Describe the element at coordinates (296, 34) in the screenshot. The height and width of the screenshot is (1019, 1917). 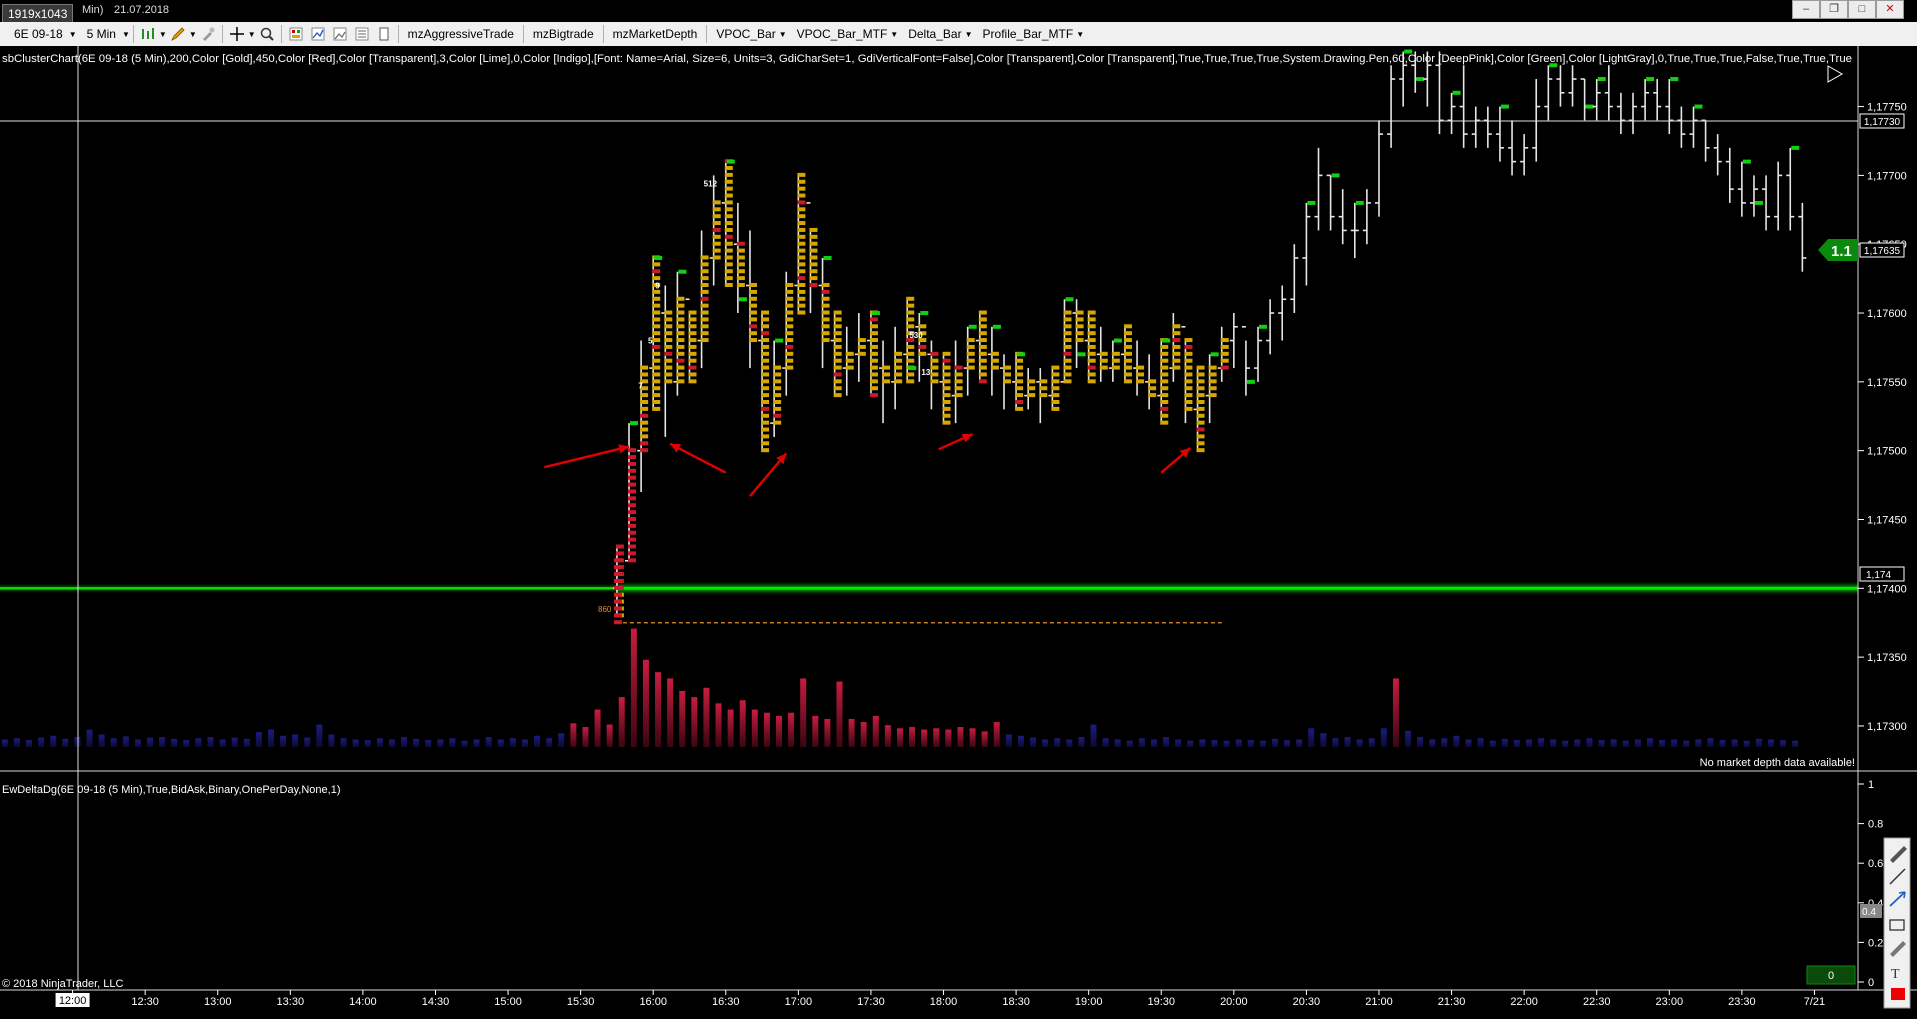
I see `indicators-icon` at that location.